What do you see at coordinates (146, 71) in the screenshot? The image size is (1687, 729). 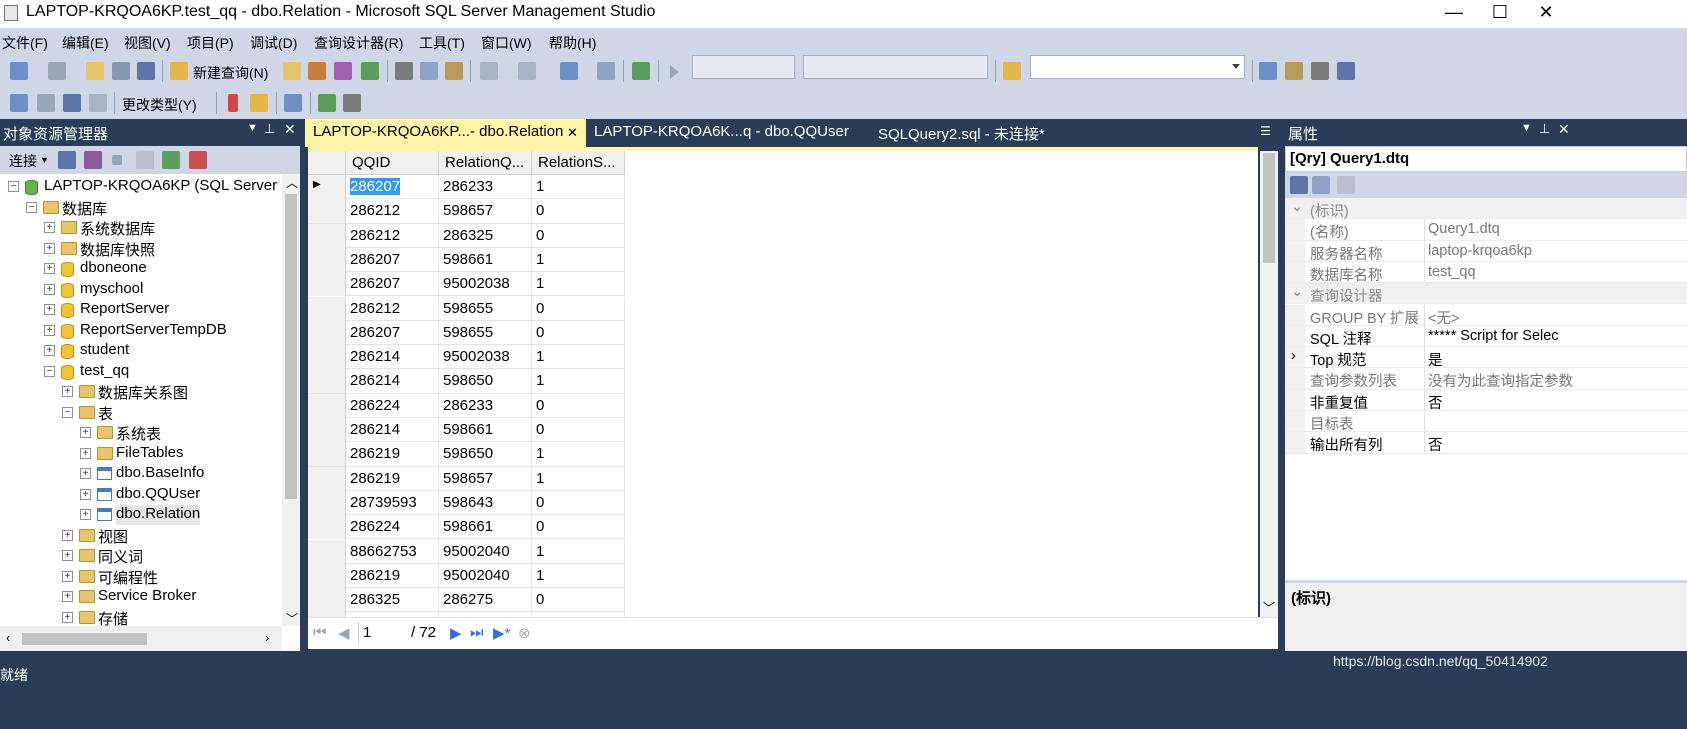 I see `save-all-icon` at bounding box center [146, 71].